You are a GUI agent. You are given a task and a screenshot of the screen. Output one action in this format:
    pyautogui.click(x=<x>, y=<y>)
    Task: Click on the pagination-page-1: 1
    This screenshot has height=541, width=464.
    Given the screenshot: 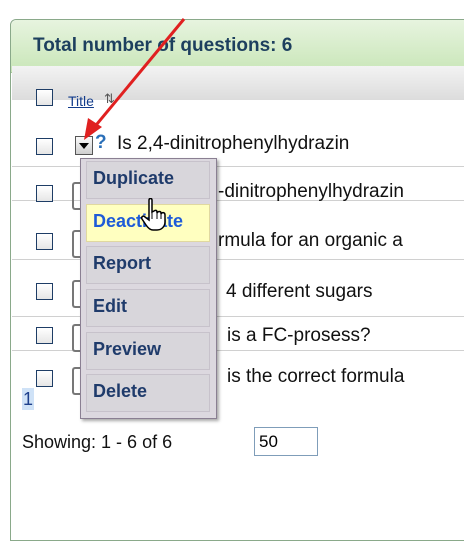 What is the action you would take?
    pyautogui.click(x=28, y=399)
    